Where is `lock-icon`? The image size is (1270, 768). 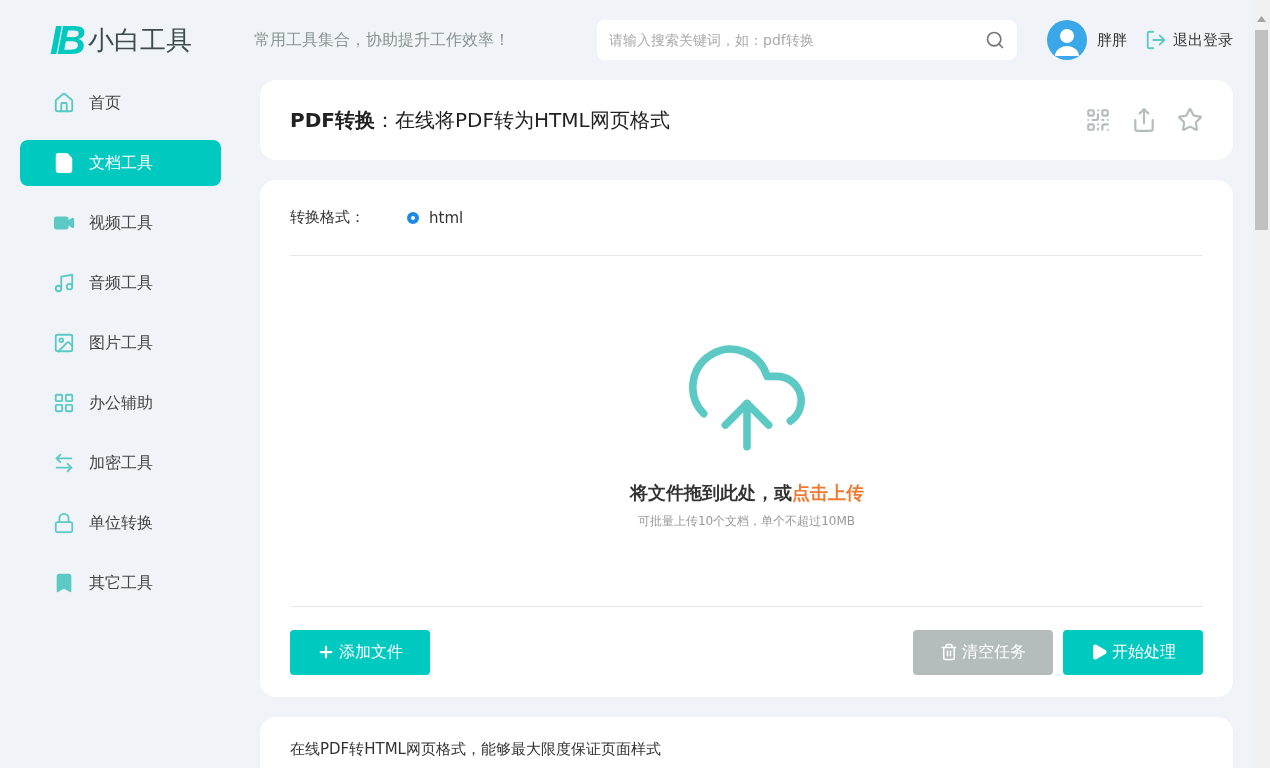
lock-icon is located at coordinates (64, 523).